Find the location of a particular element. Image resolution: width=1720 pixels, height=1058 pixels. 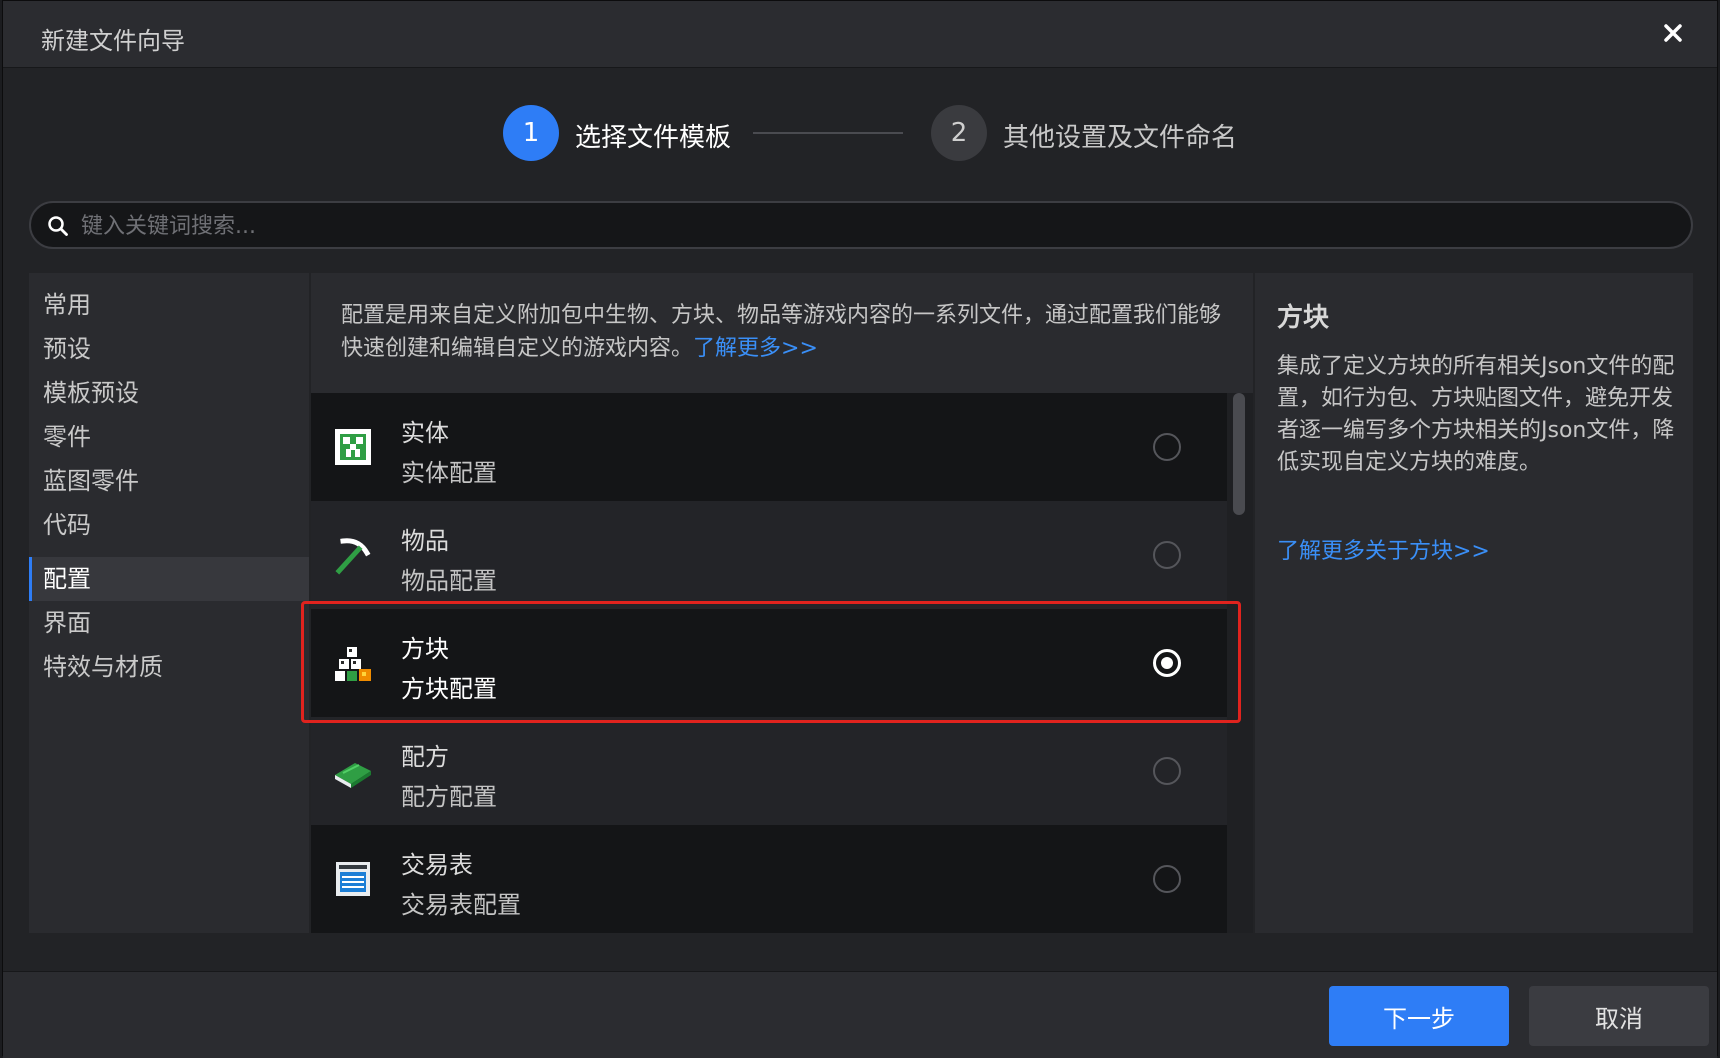

template-item-trade-table: 交易表 交易表配置 is located at coordinates (769, 879).